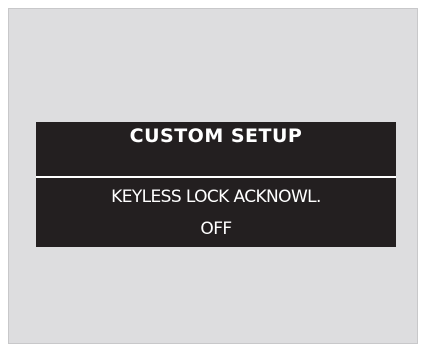 The height and width of the screenshot is (347, 427). What do you see at coordinates (216, 229) in the screenshot?
I see `setting-value: OFF` at bounding box center [216, 229].